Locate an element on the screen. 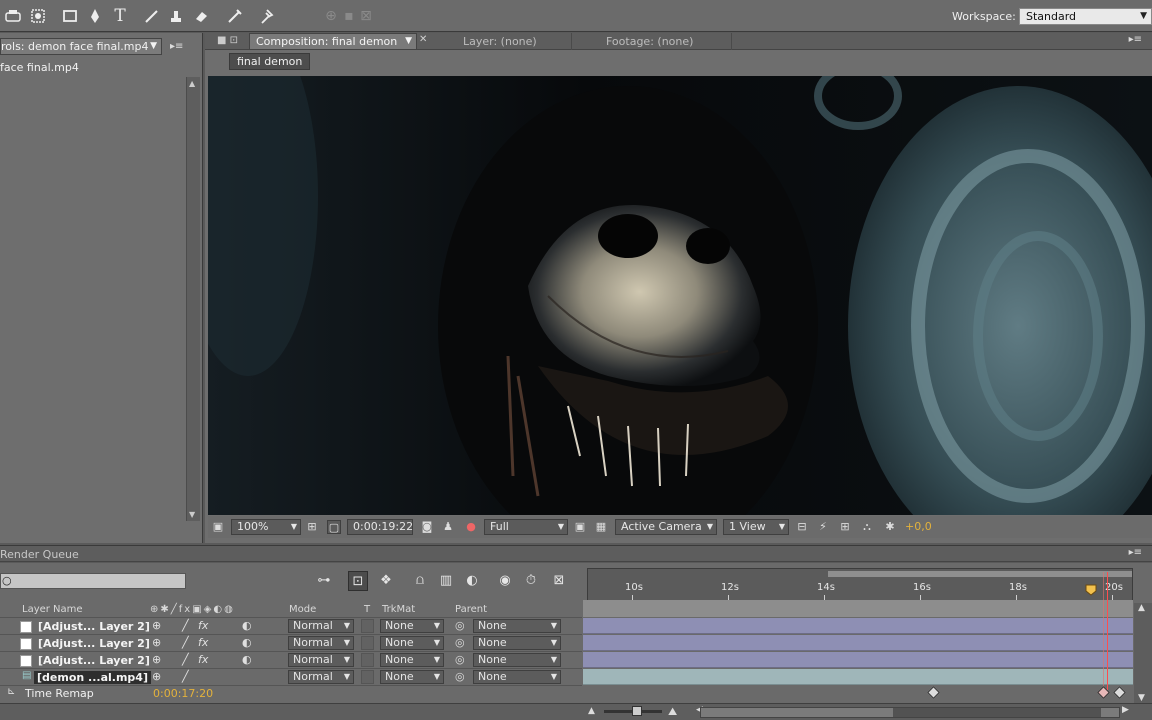 This screenshot has height=720, width=1152. exposure-value: +0,0 is located at coordinates (918, 526).